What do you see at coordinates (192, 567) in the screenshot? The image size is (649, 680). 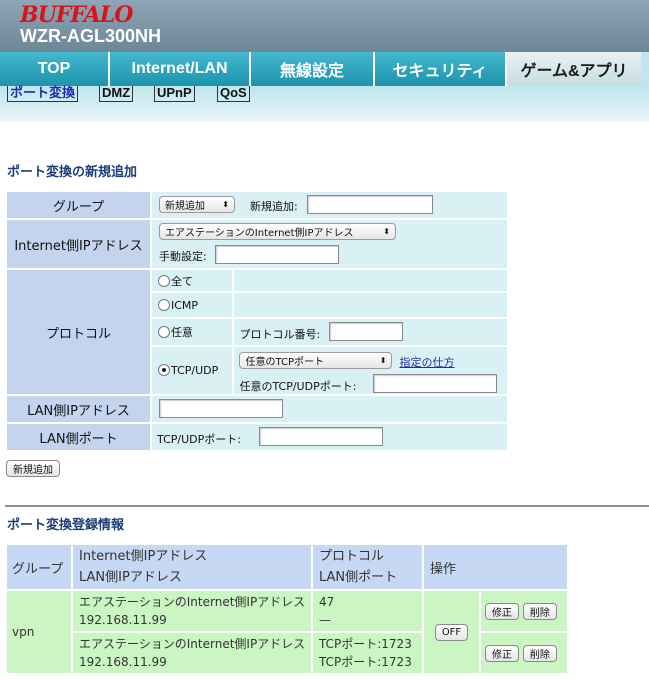 I see `col-ip-header: Internet側IPアドレス LAN側IPアドレス` at bounding box center [192, 567].